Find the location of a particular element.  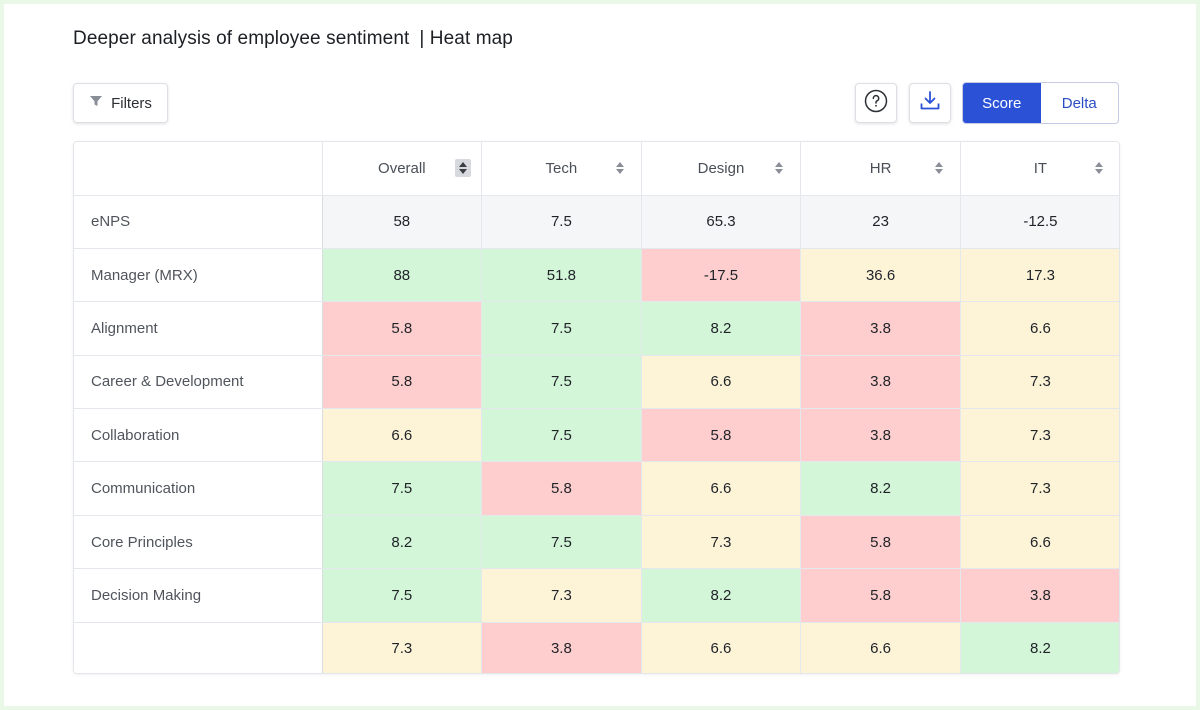

table-row: Communication 7.5 5.8 6.6 8.2 7.3 is located at coordinates (596, 488).